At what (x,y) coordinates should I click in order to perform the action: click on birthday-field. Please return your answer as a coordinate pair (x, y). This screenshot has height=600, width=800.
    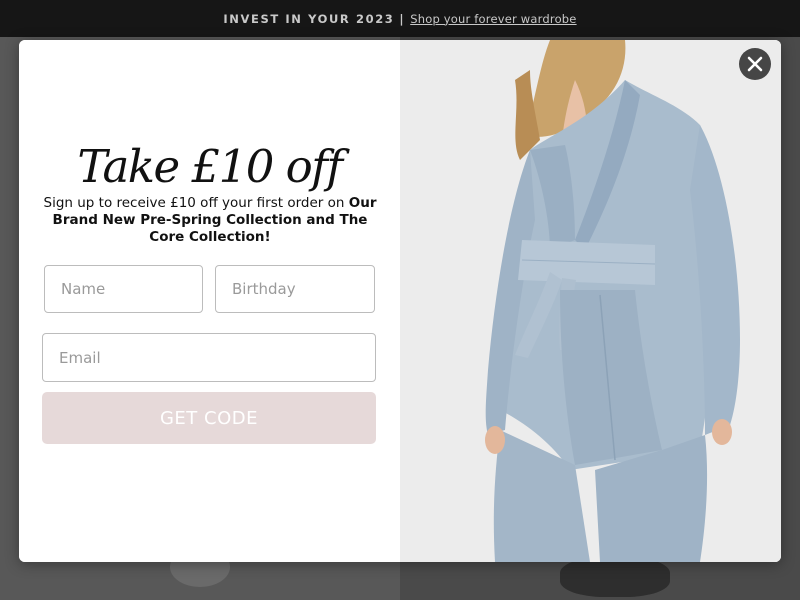
    Looking at the image, I should click on (295, 289).